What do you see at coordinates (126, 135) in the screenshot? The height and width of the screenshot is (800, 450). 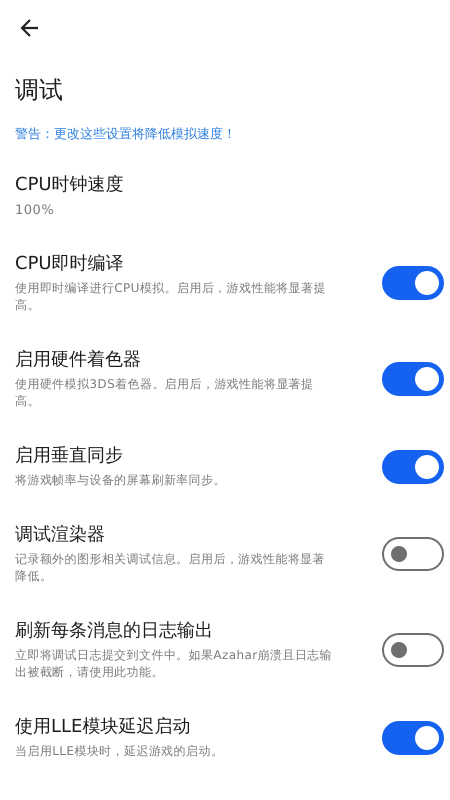 I see `warning-text: 警告：更改这些设置将降低模拟速度！` at bounding box center [126, 135].